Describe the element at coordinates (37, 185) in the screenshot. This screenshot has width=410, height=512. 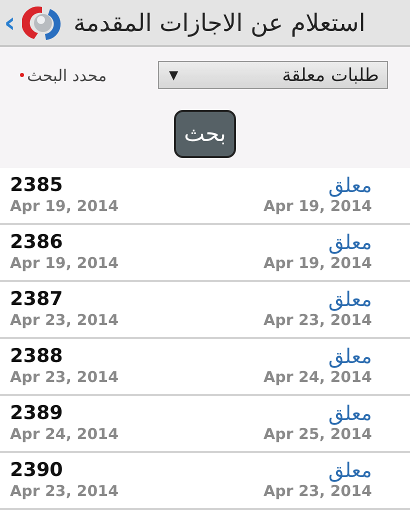
I see `request-number: 2385` at that location.